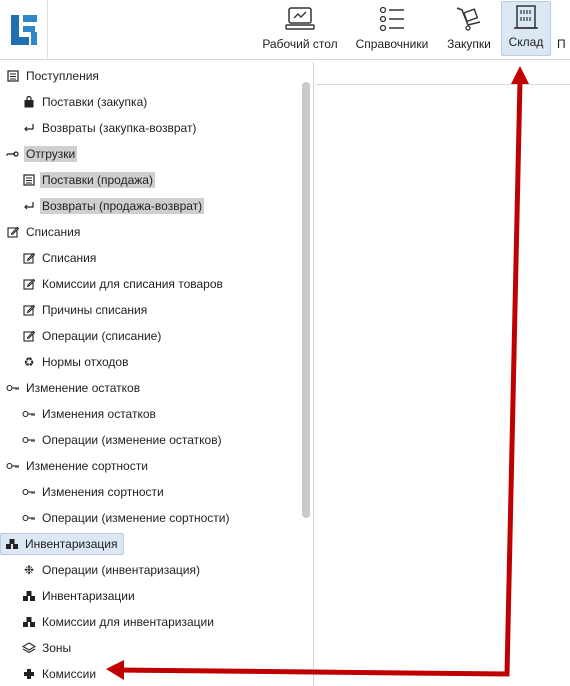  What do you see at coordinates (57, 648) in the screenshot?
I see `tree-item-label: Зоны` at bounding box center [57, 648].